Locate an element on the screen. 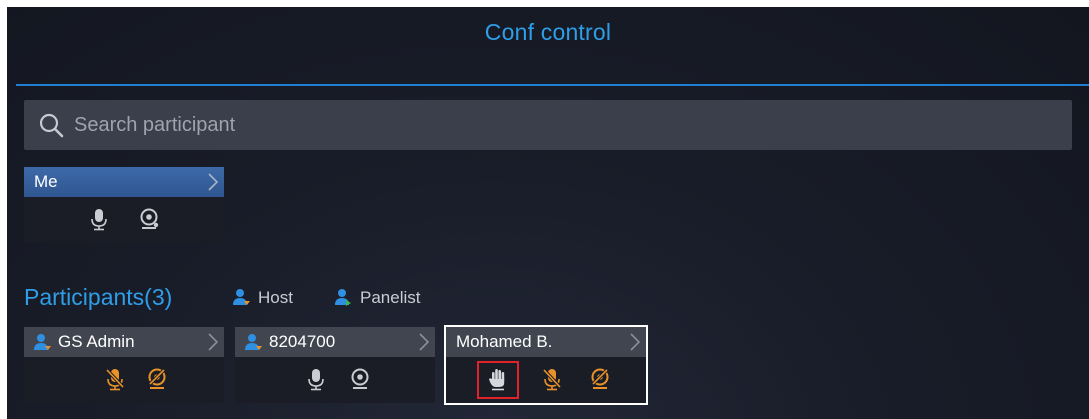 The width and height of the screenshot is (1089, 419). participants-label: Participants(3) is located at coordinates (98, 297).